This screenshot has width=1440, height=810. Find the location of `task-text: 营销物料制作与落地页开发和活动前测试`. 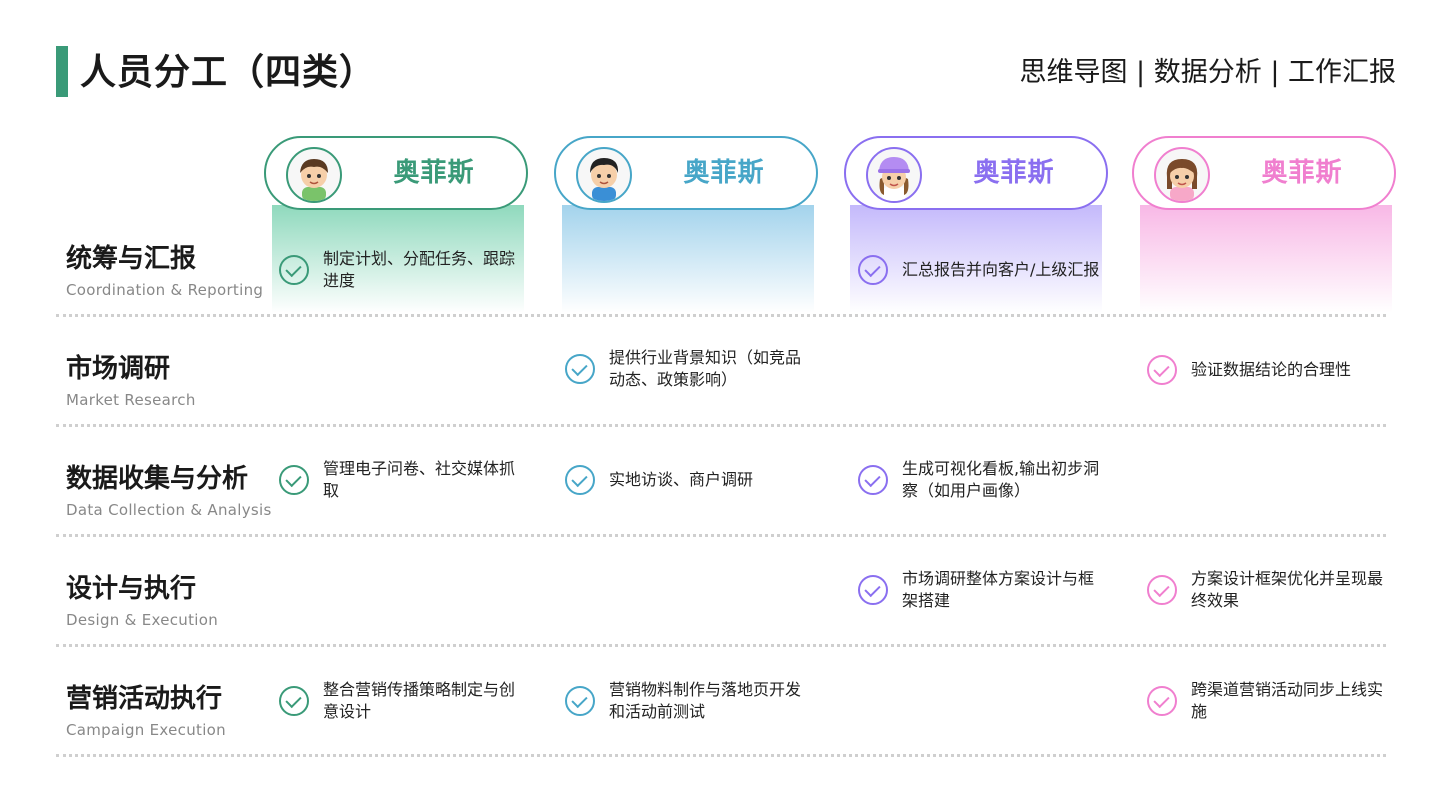

task-text: 营销物料制作与落地页开发和活动前测试 is located at coordinates (705, 700).